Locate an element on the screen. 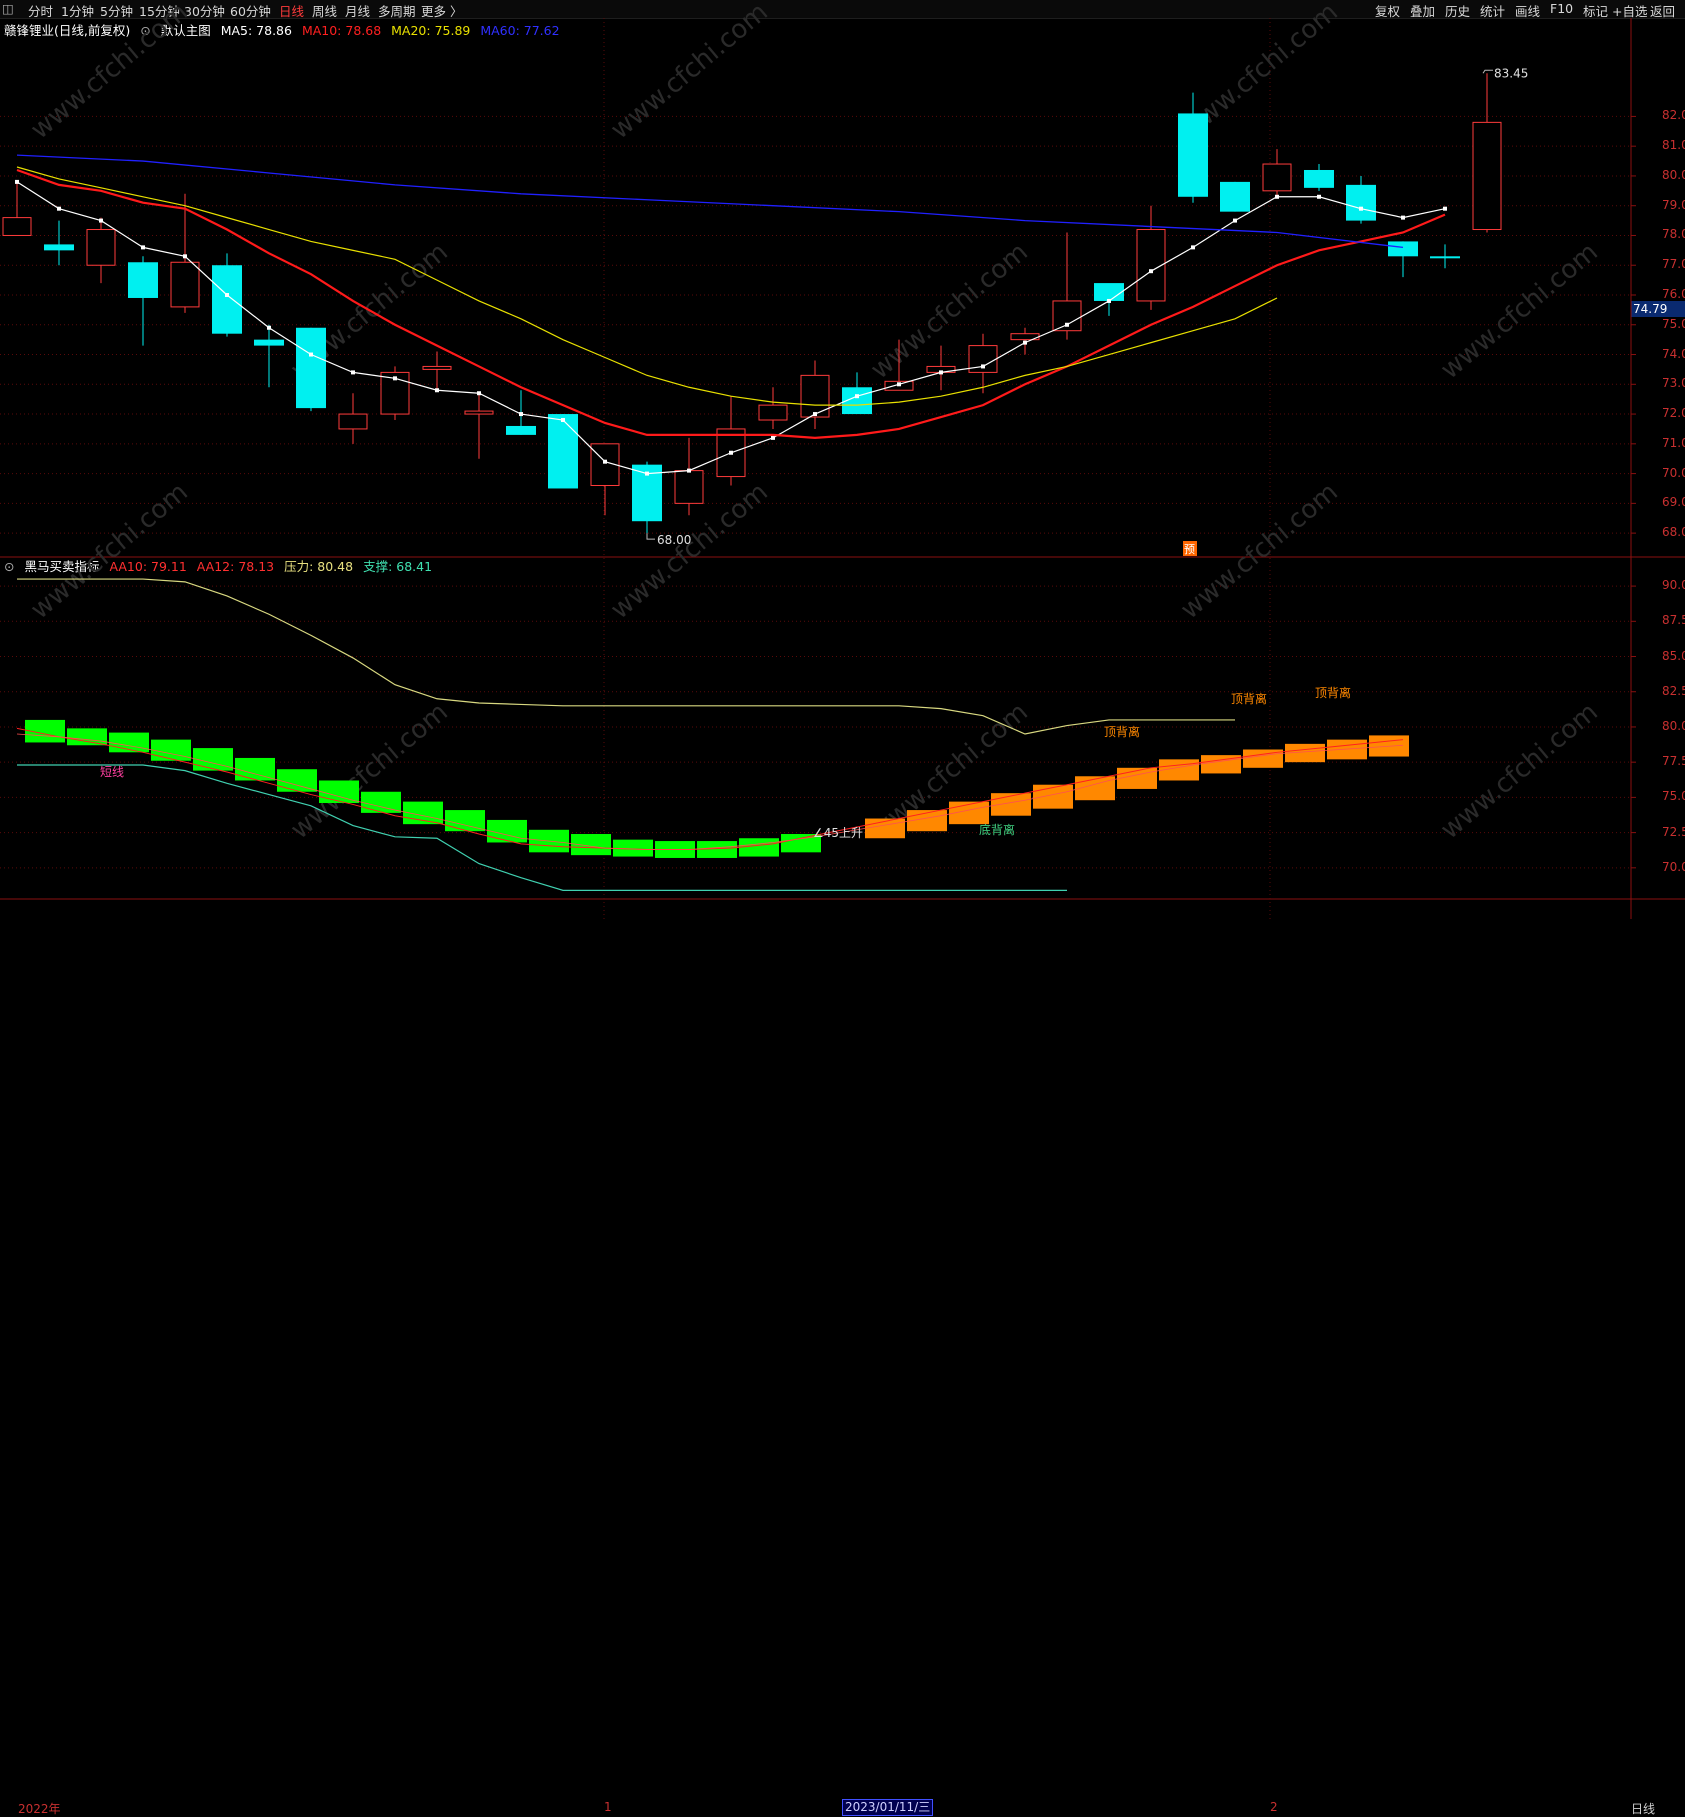 The width and height of the screenshot is (1685, 1817). forecast-marker-label: 预 is located at coordinates (1189, 549).